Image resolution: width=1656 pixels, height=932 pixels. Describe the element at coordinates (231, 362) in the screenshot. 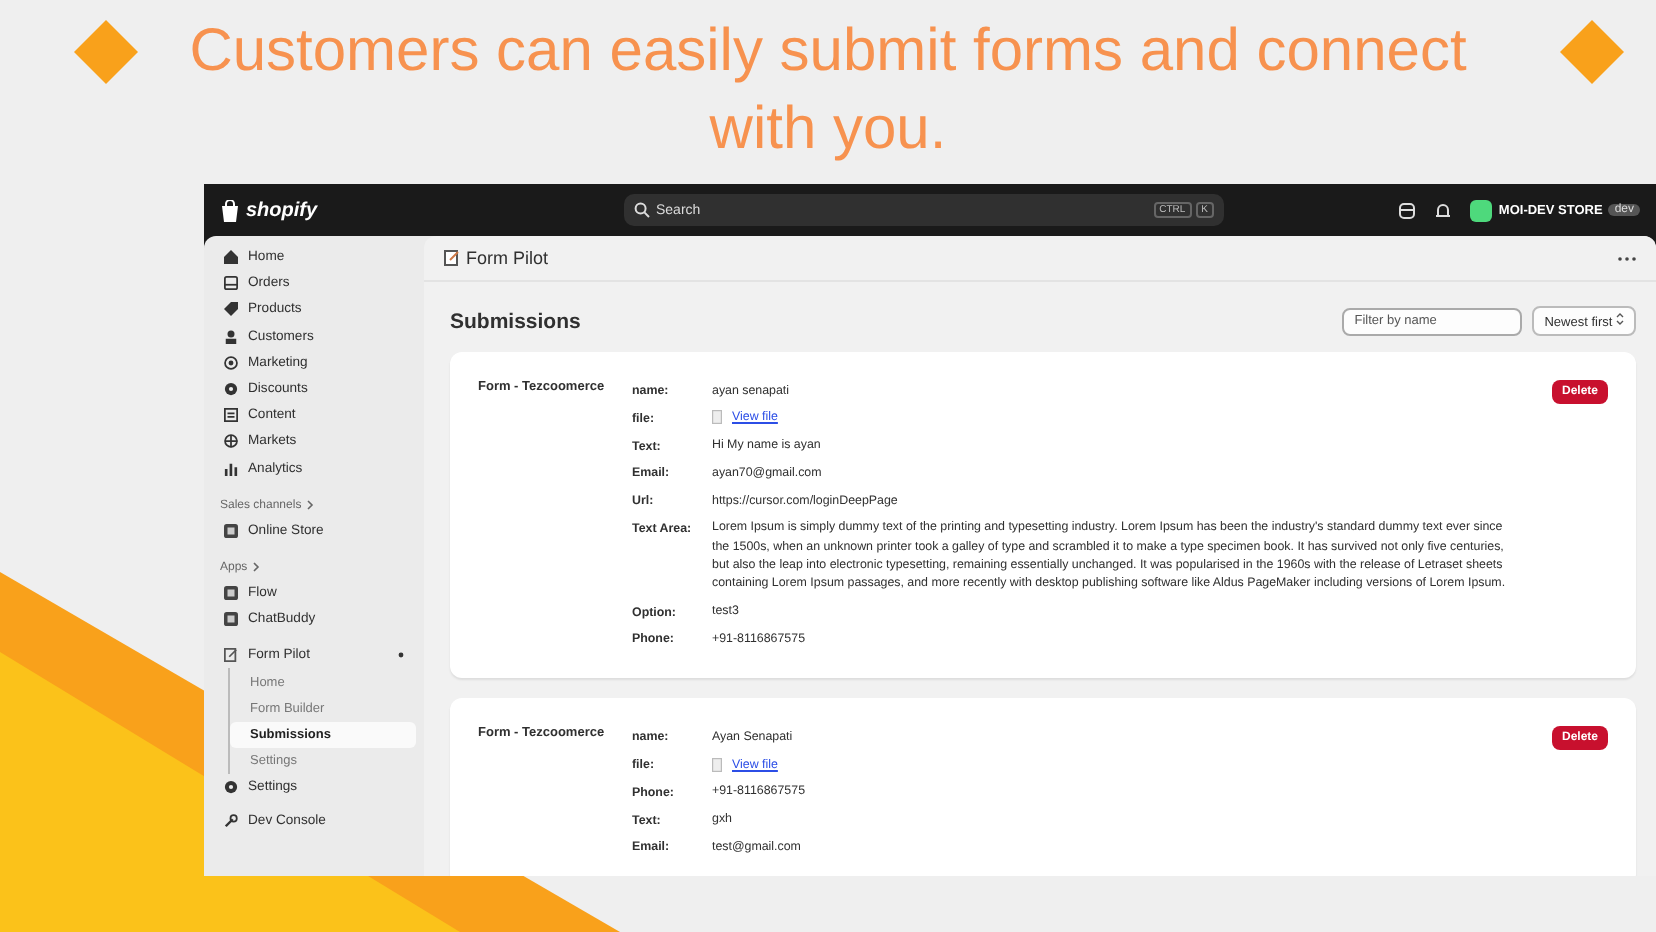

I see `target-icon` at that location.